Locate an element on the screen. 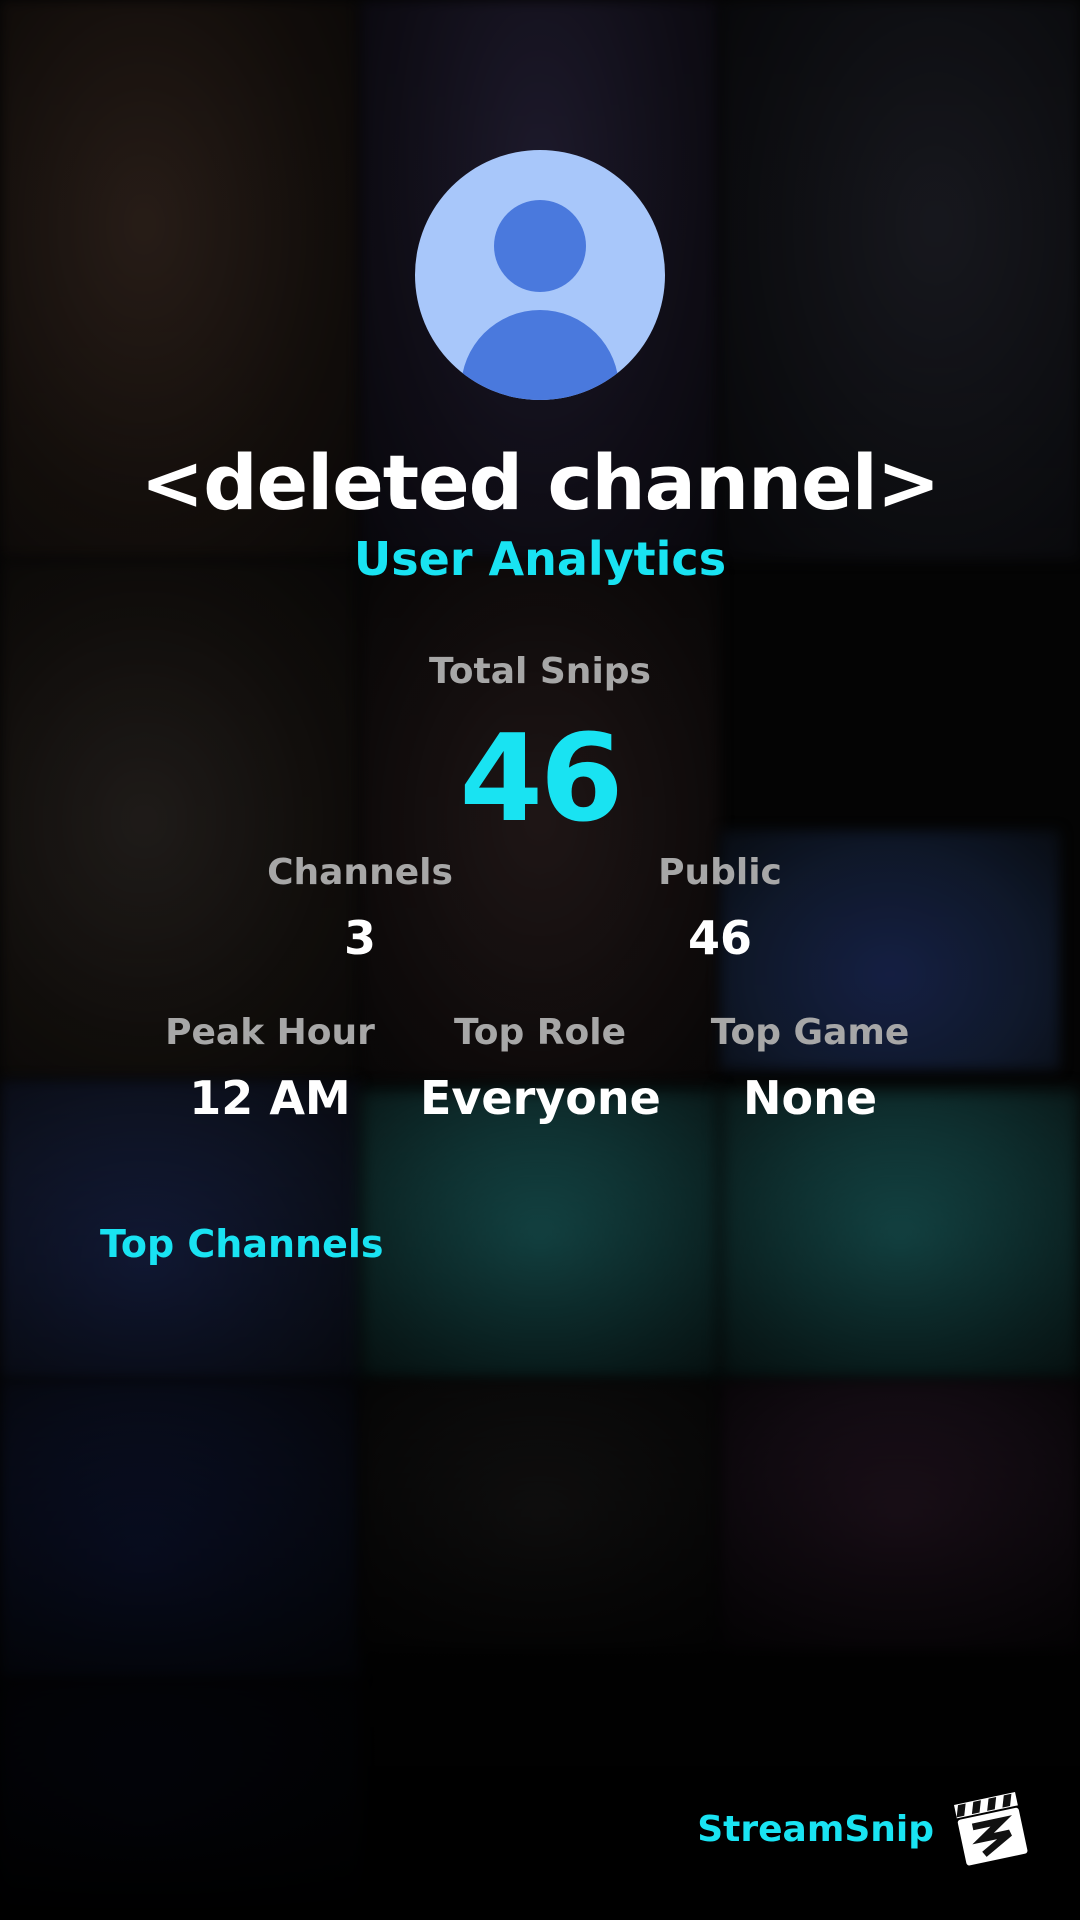 This screenshot has height=1920, width=1080. stat-label: Peak Hour is located at coordinates (270, 1032).